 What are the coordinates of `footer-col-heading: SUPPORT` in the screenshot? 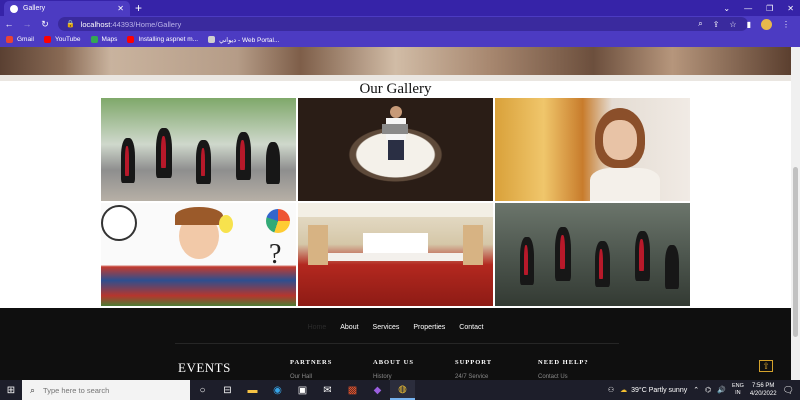 It's located at (474, 362).